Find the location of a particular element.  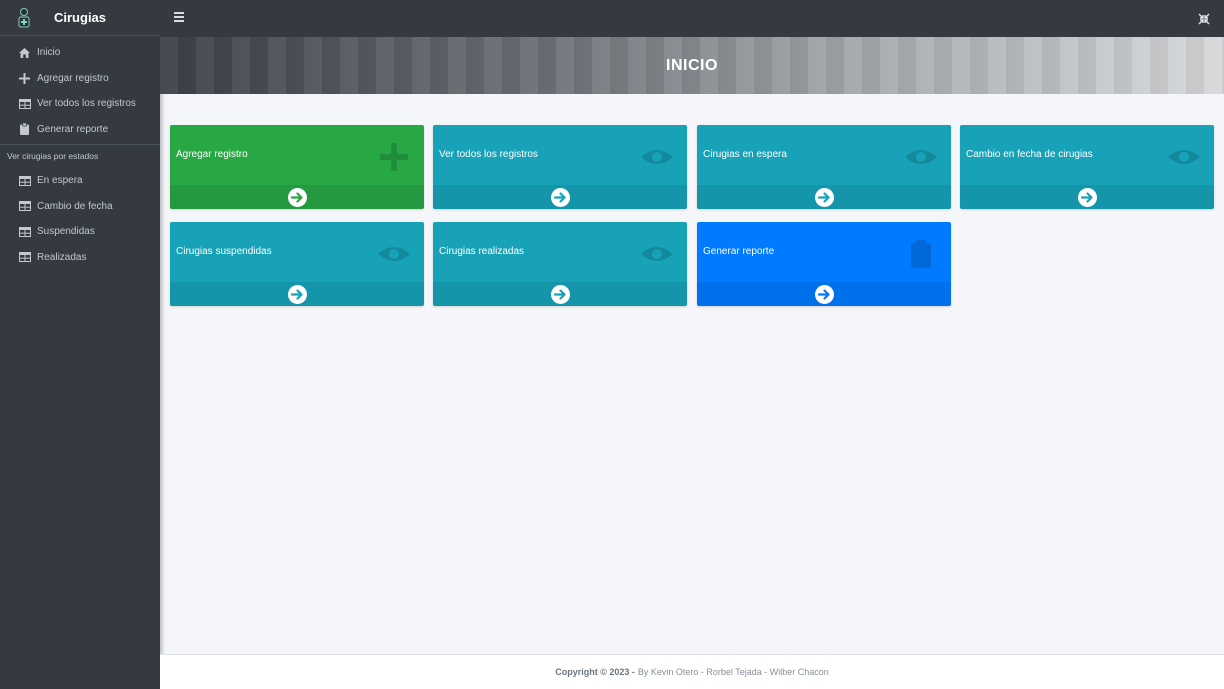

sidebar-item-suspendidas: Suspendidas is located at coordinates (80, 232).